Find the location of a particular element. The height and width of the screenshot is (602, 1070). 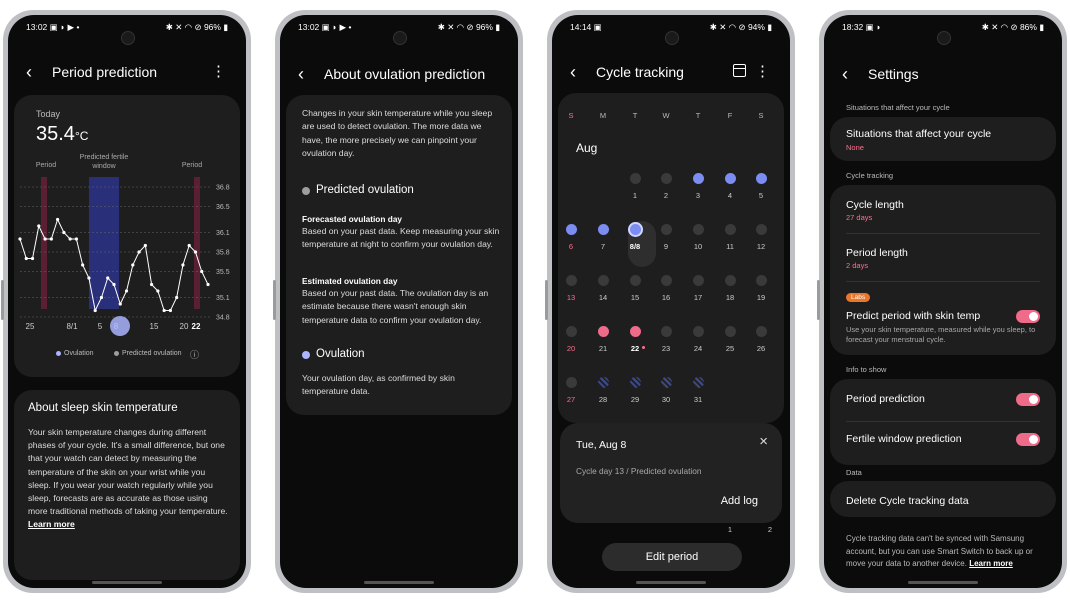

divider is located at coordinates (943, 421).